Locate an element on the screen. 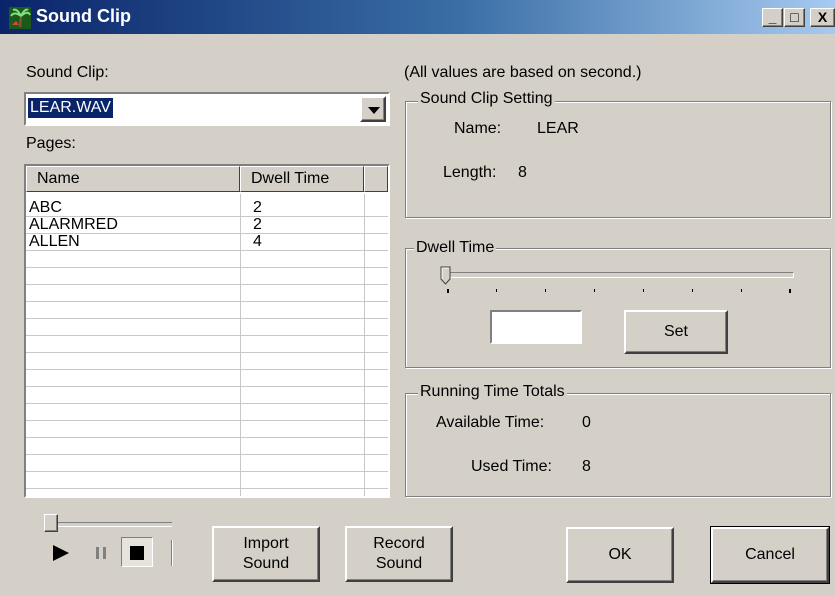 The image size is (835, 596). import-sound-line1: Import is located at coordinates (266, 543).